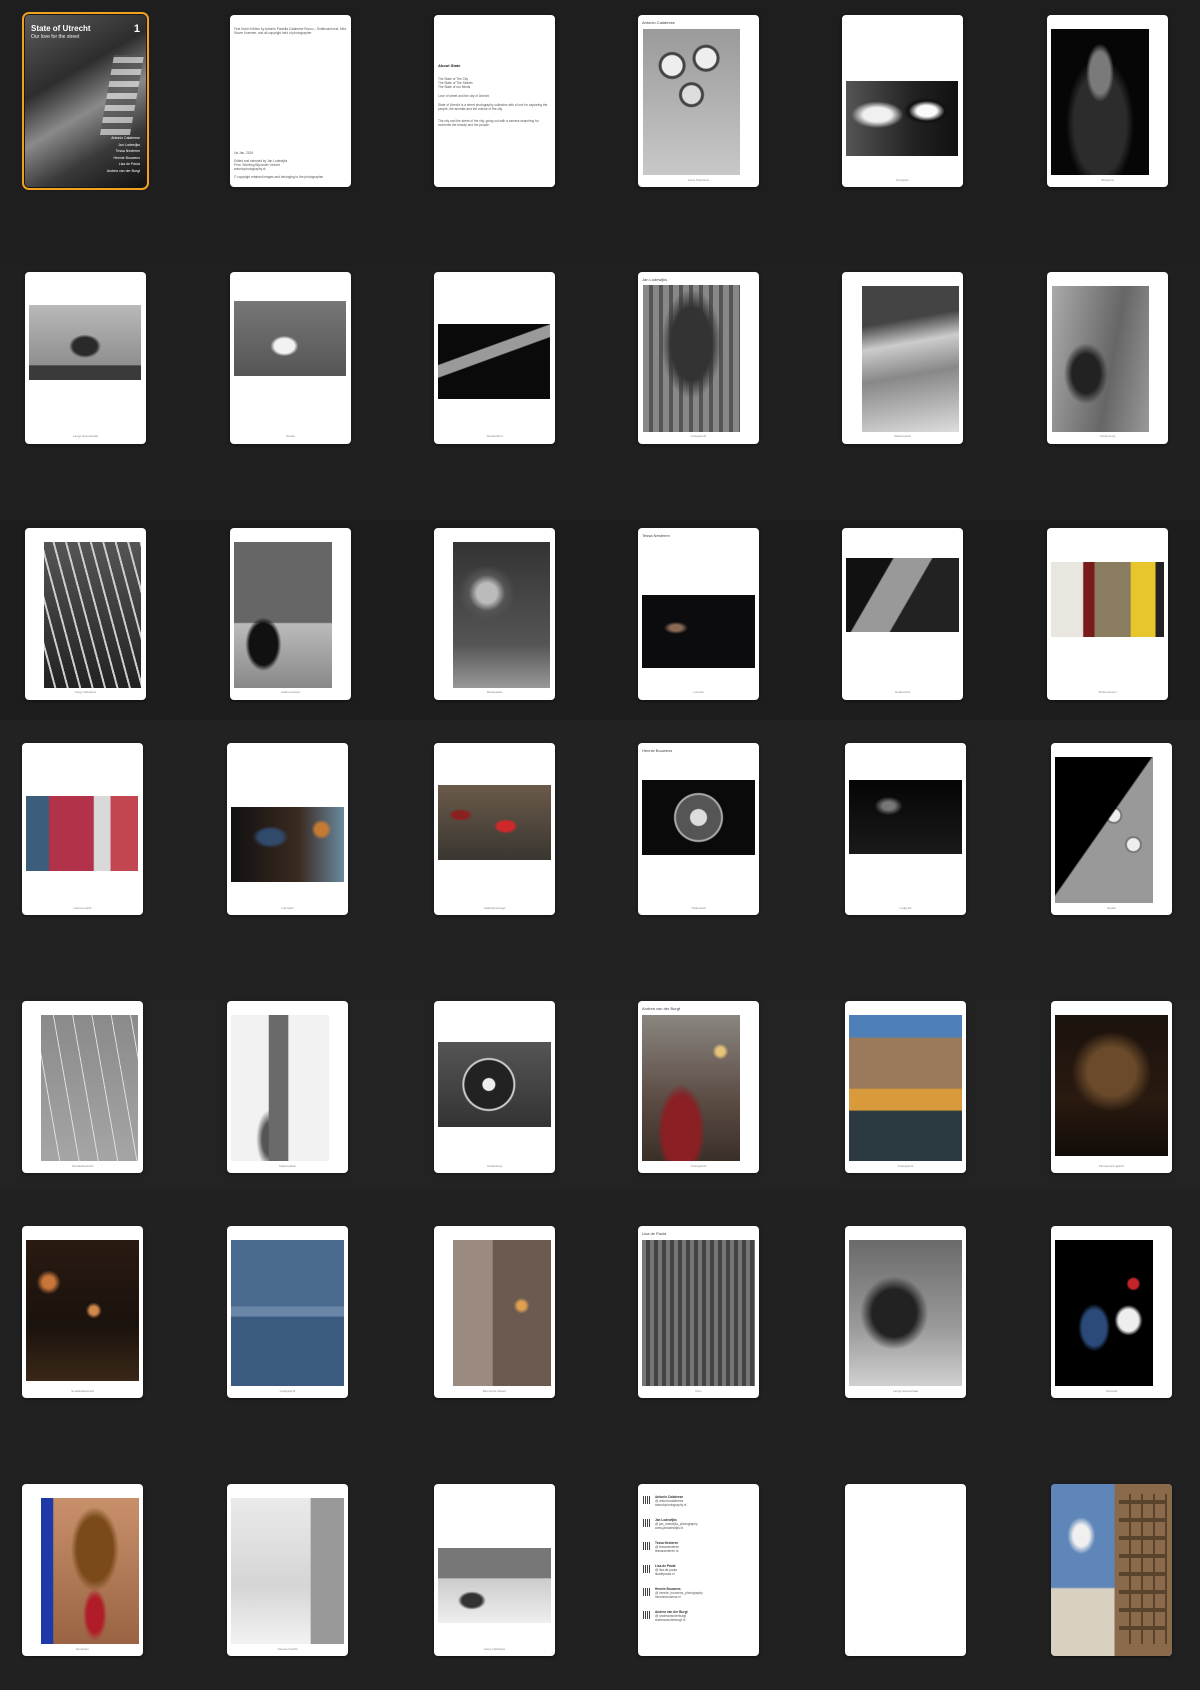 The width and height of the screenshot is (1200, 1690). I want to click on page-caption: Bergsma, so click(1107, 180).